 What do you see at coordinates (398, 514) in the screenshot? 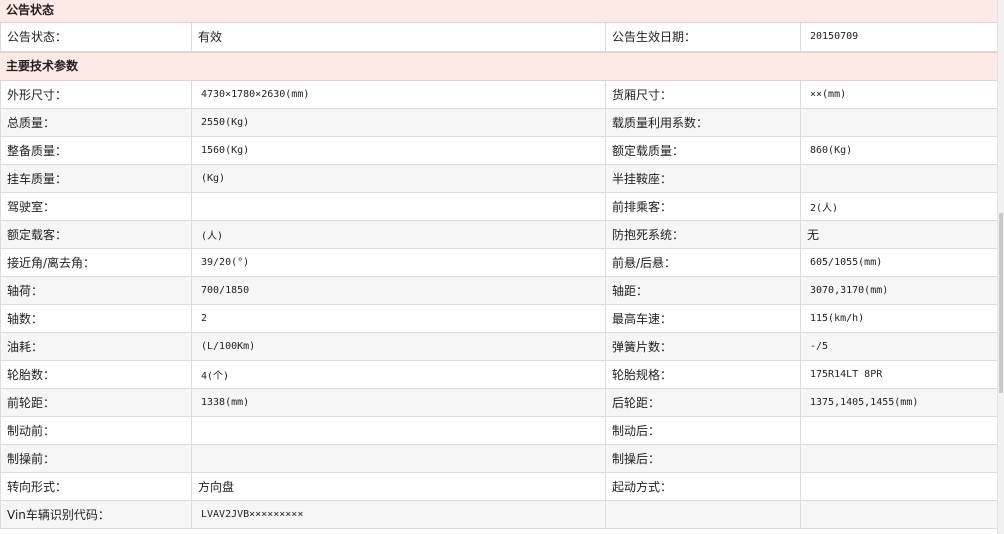
I see `spec-value: LVAV2JVB×××××××××` at bounding box center [398, 514].